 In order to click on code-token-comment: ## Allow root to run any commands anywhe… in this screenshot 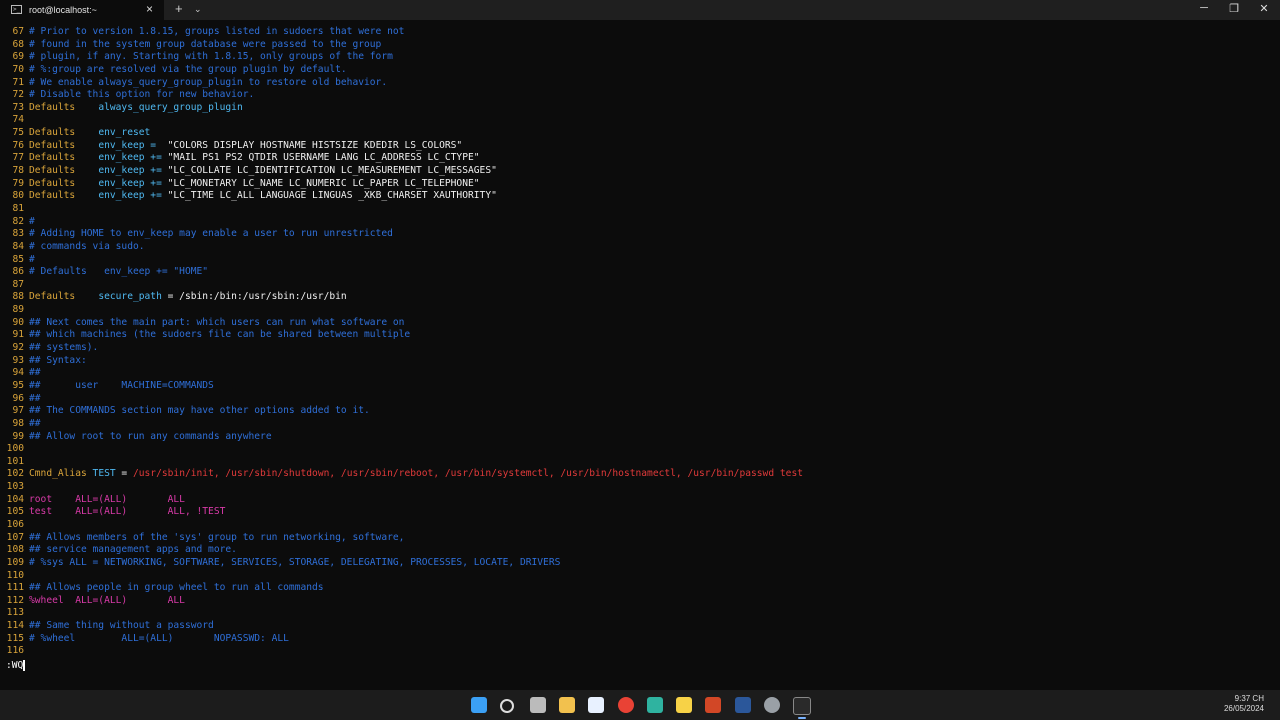, I will do `click(150, 436)`.